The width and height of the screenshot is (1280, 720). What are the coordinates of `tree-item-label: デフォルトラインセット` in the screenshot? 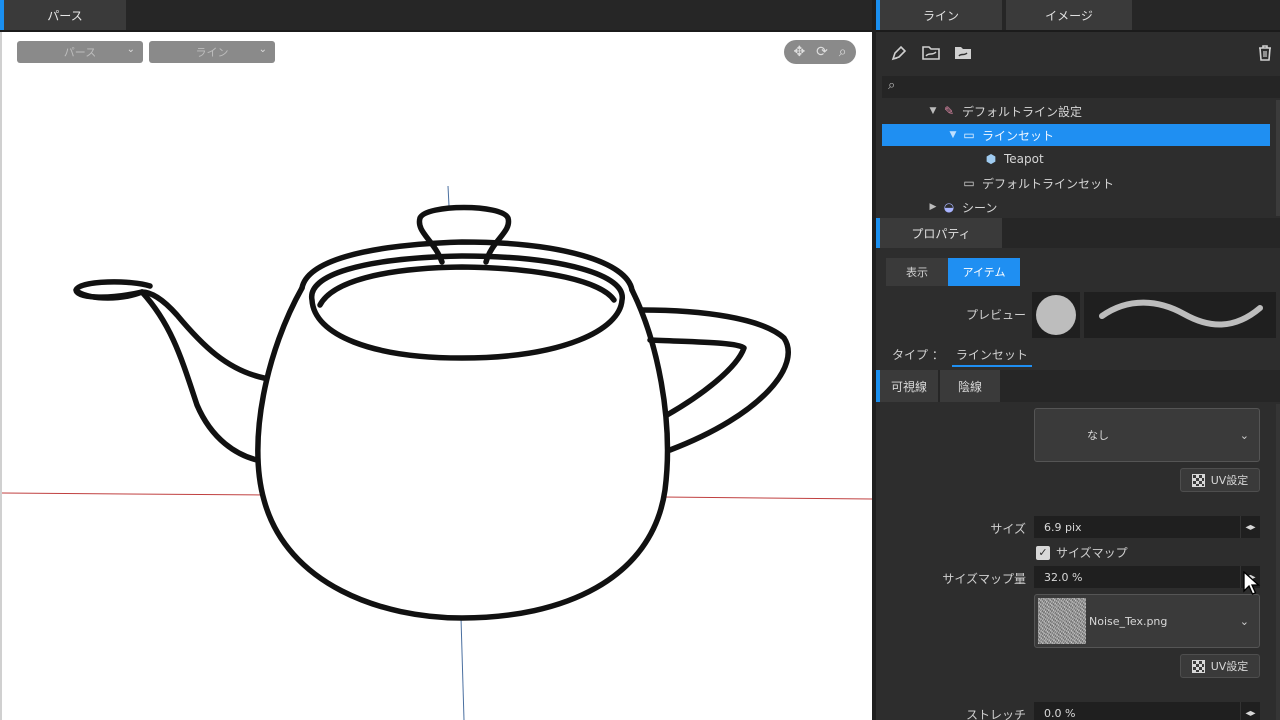 It's located at (1048, 183).